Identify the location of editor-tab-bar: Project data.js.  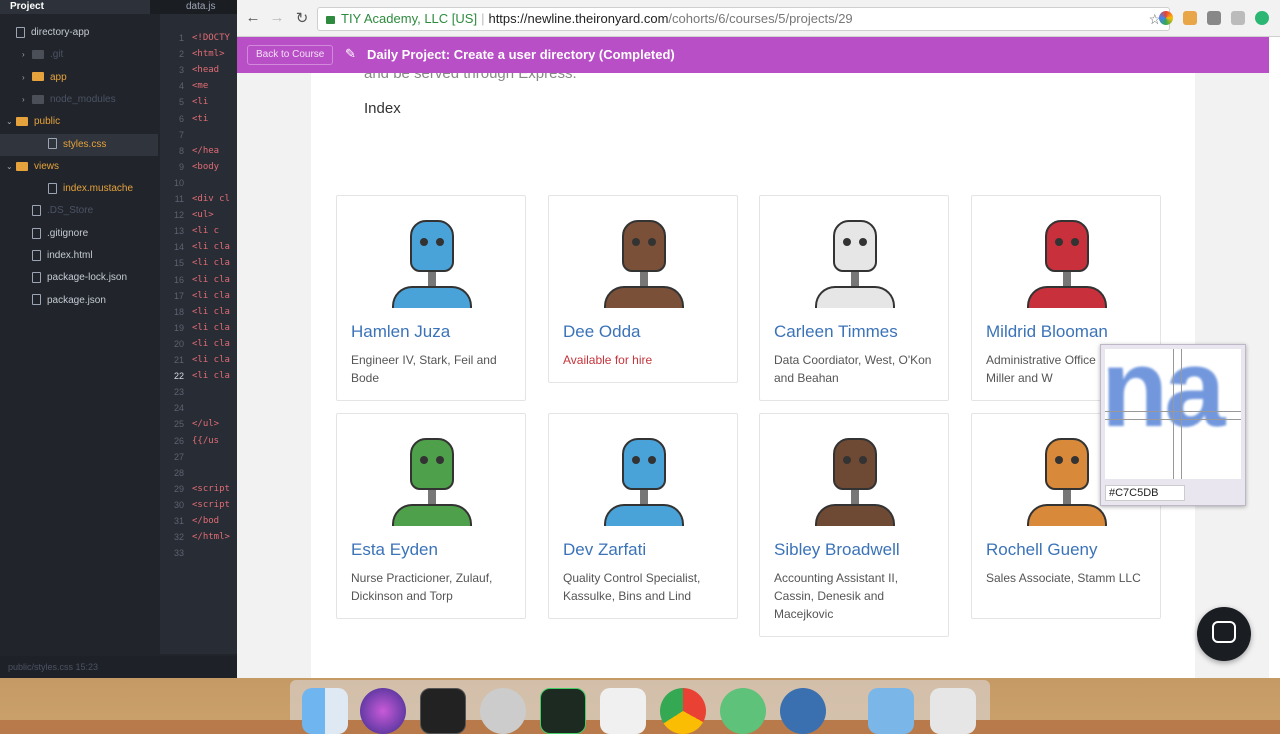
(119, 7).